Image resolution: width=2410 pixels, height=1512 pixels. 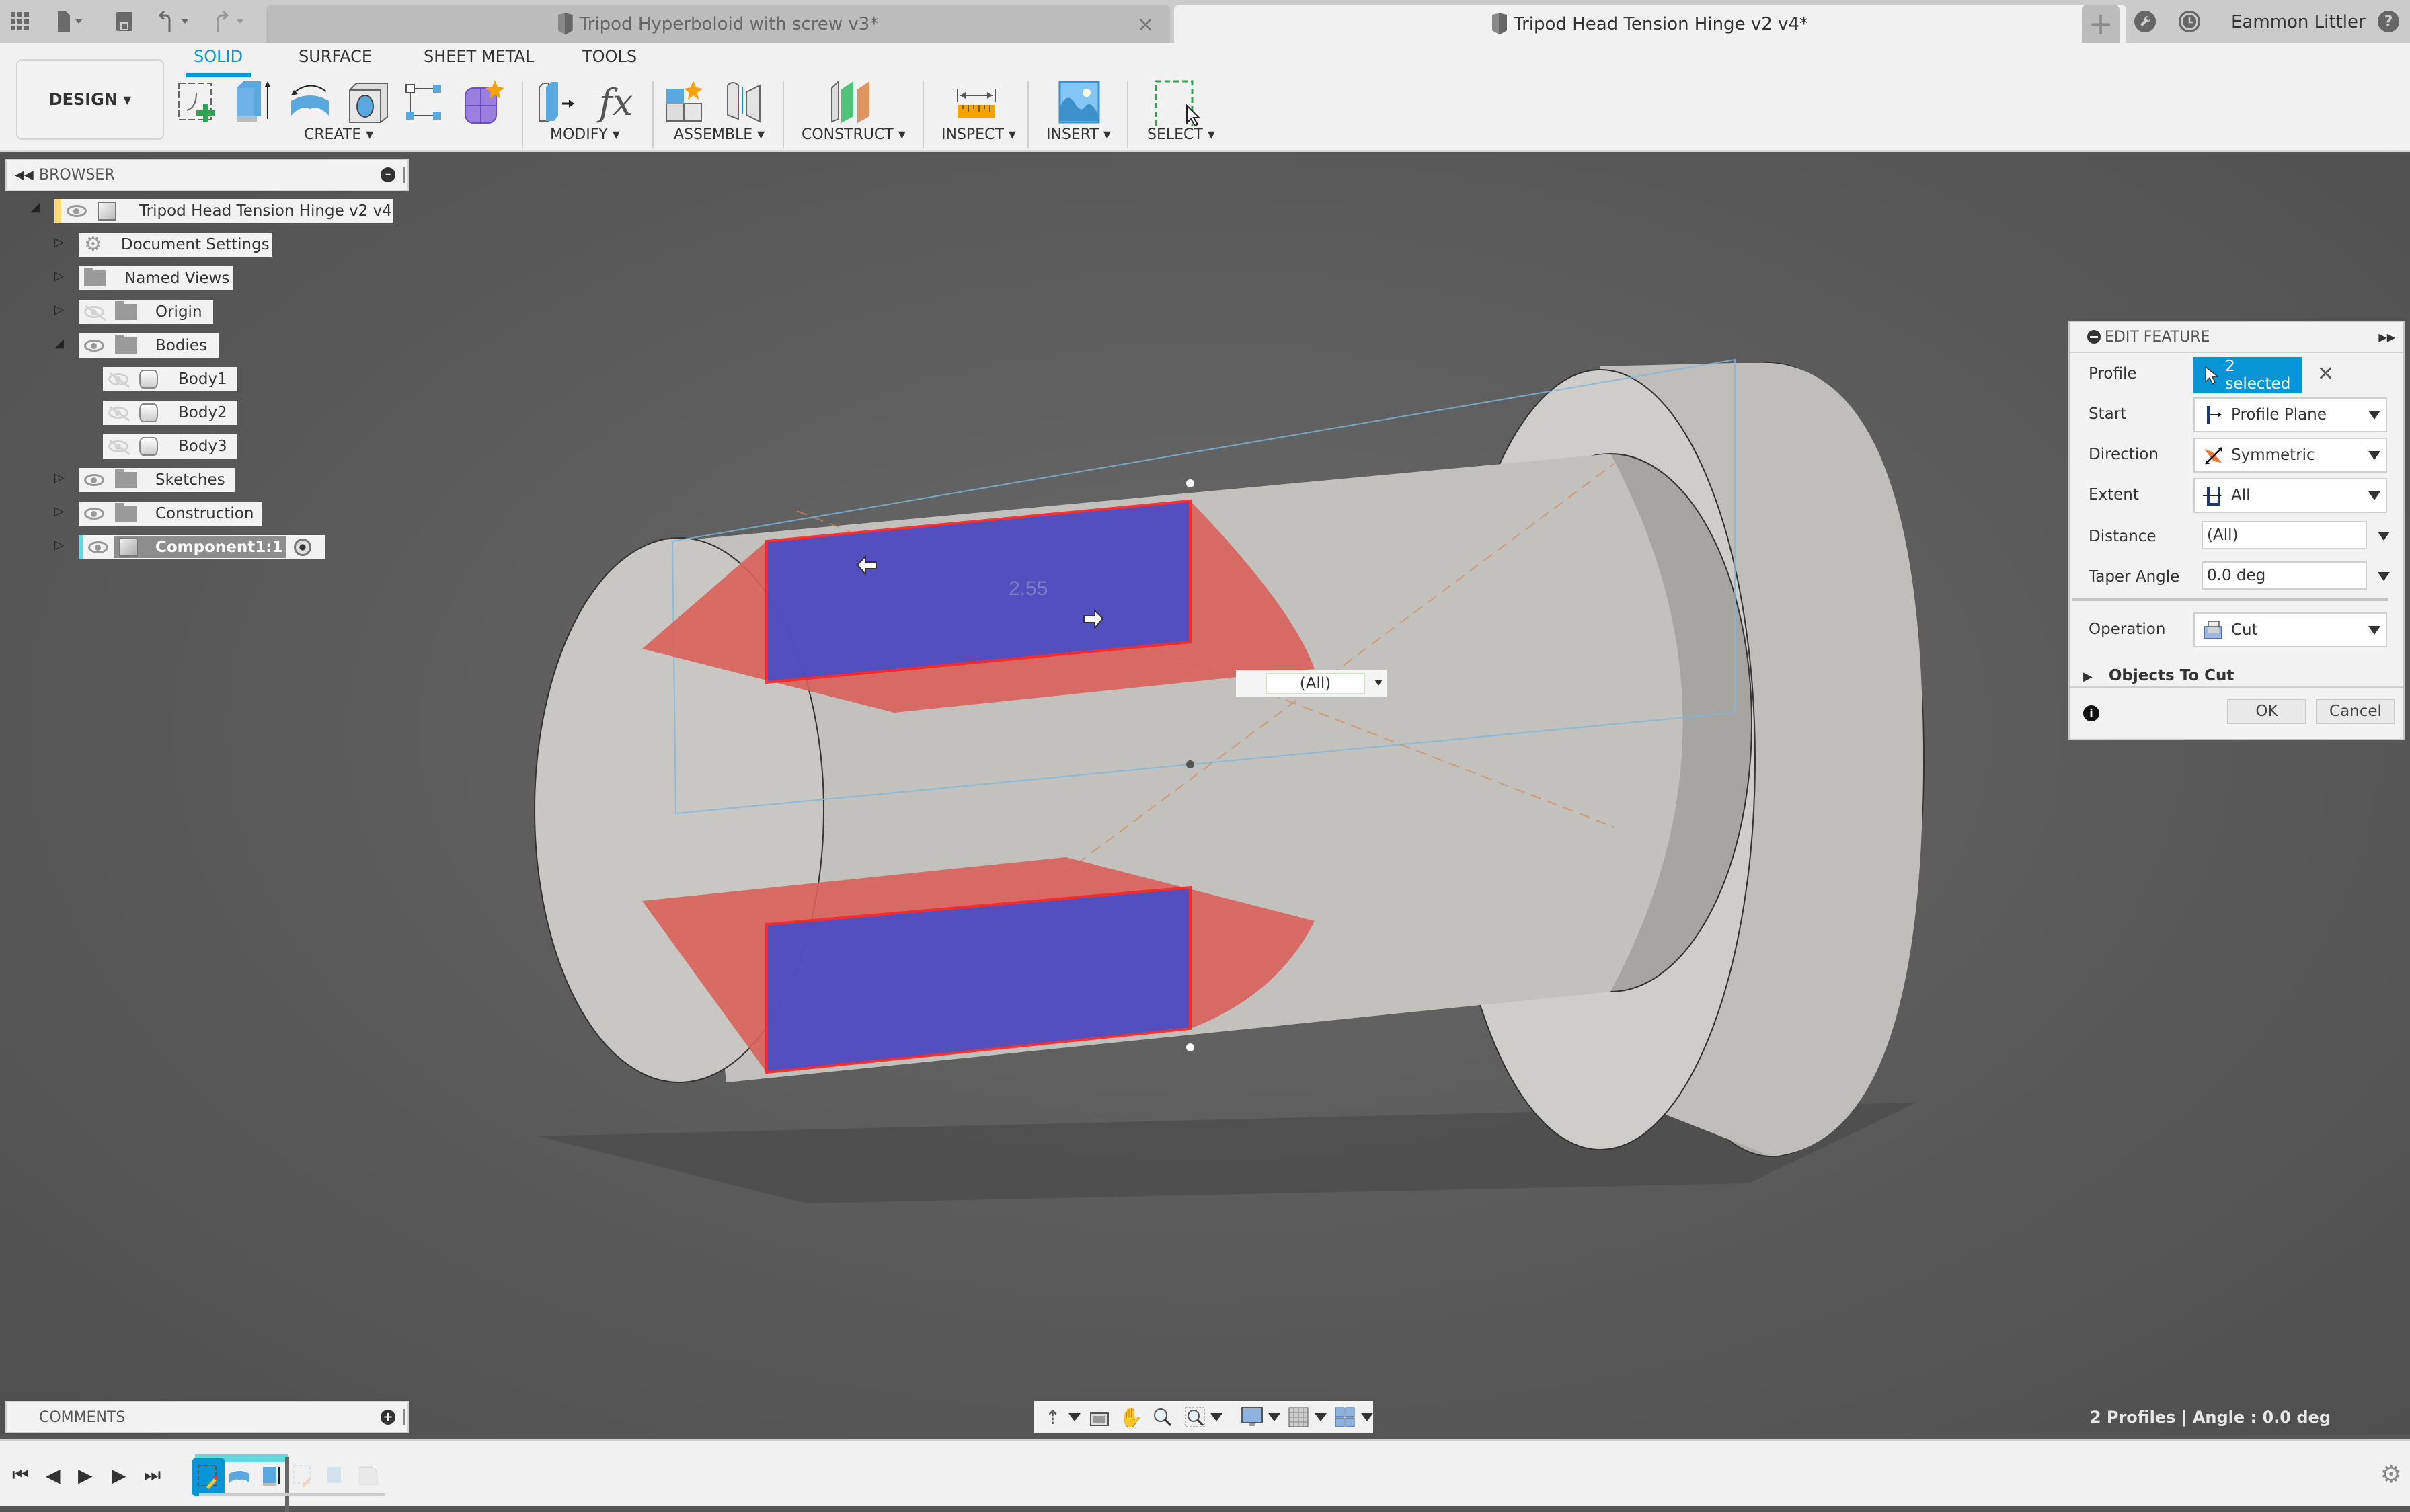 I want to click on timeline-sketch-suppressed, so click(x=303, y=1475).